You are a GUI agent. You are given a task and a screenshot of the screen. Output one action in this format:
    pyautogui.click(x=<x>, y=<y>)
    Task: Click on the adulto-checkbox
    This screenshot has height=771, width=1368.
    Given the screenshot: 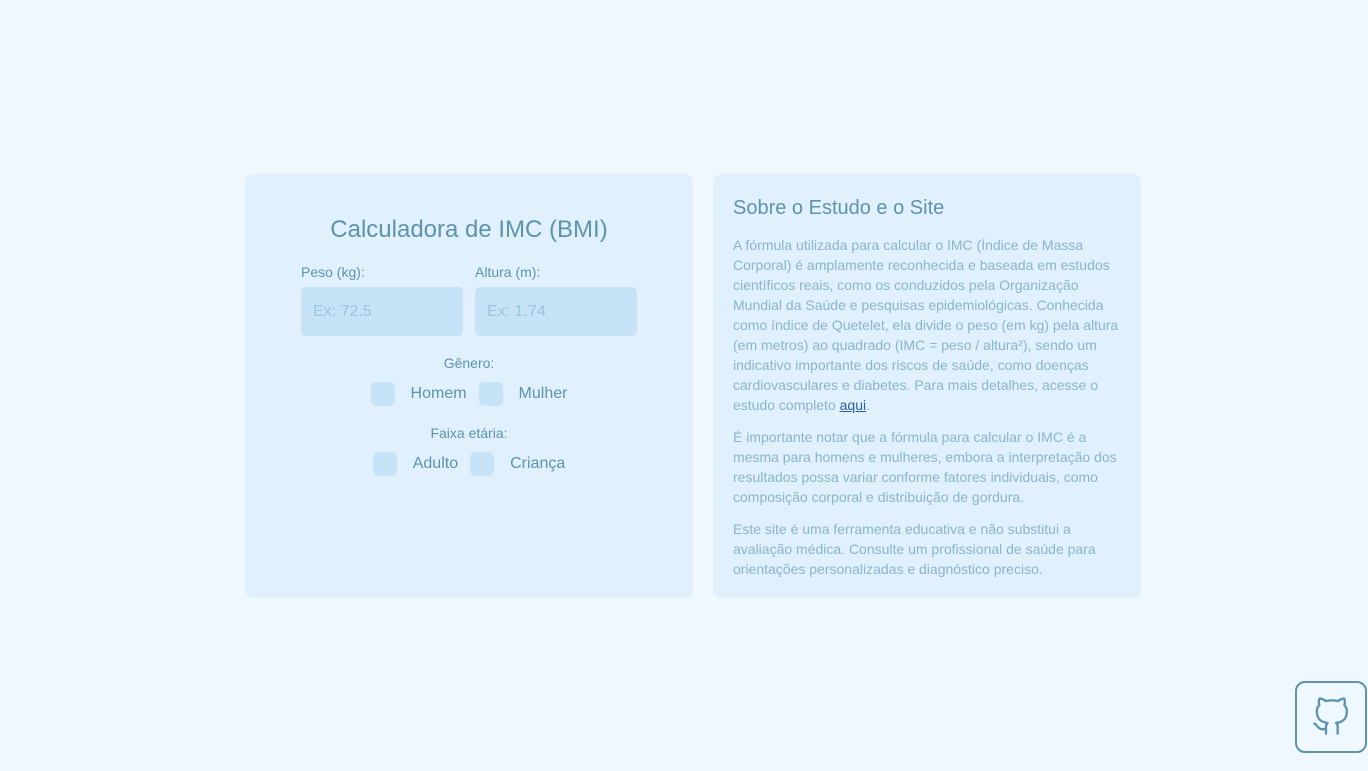 What is the action you would take?
    pyautogui.click(x=384, y=464)
    